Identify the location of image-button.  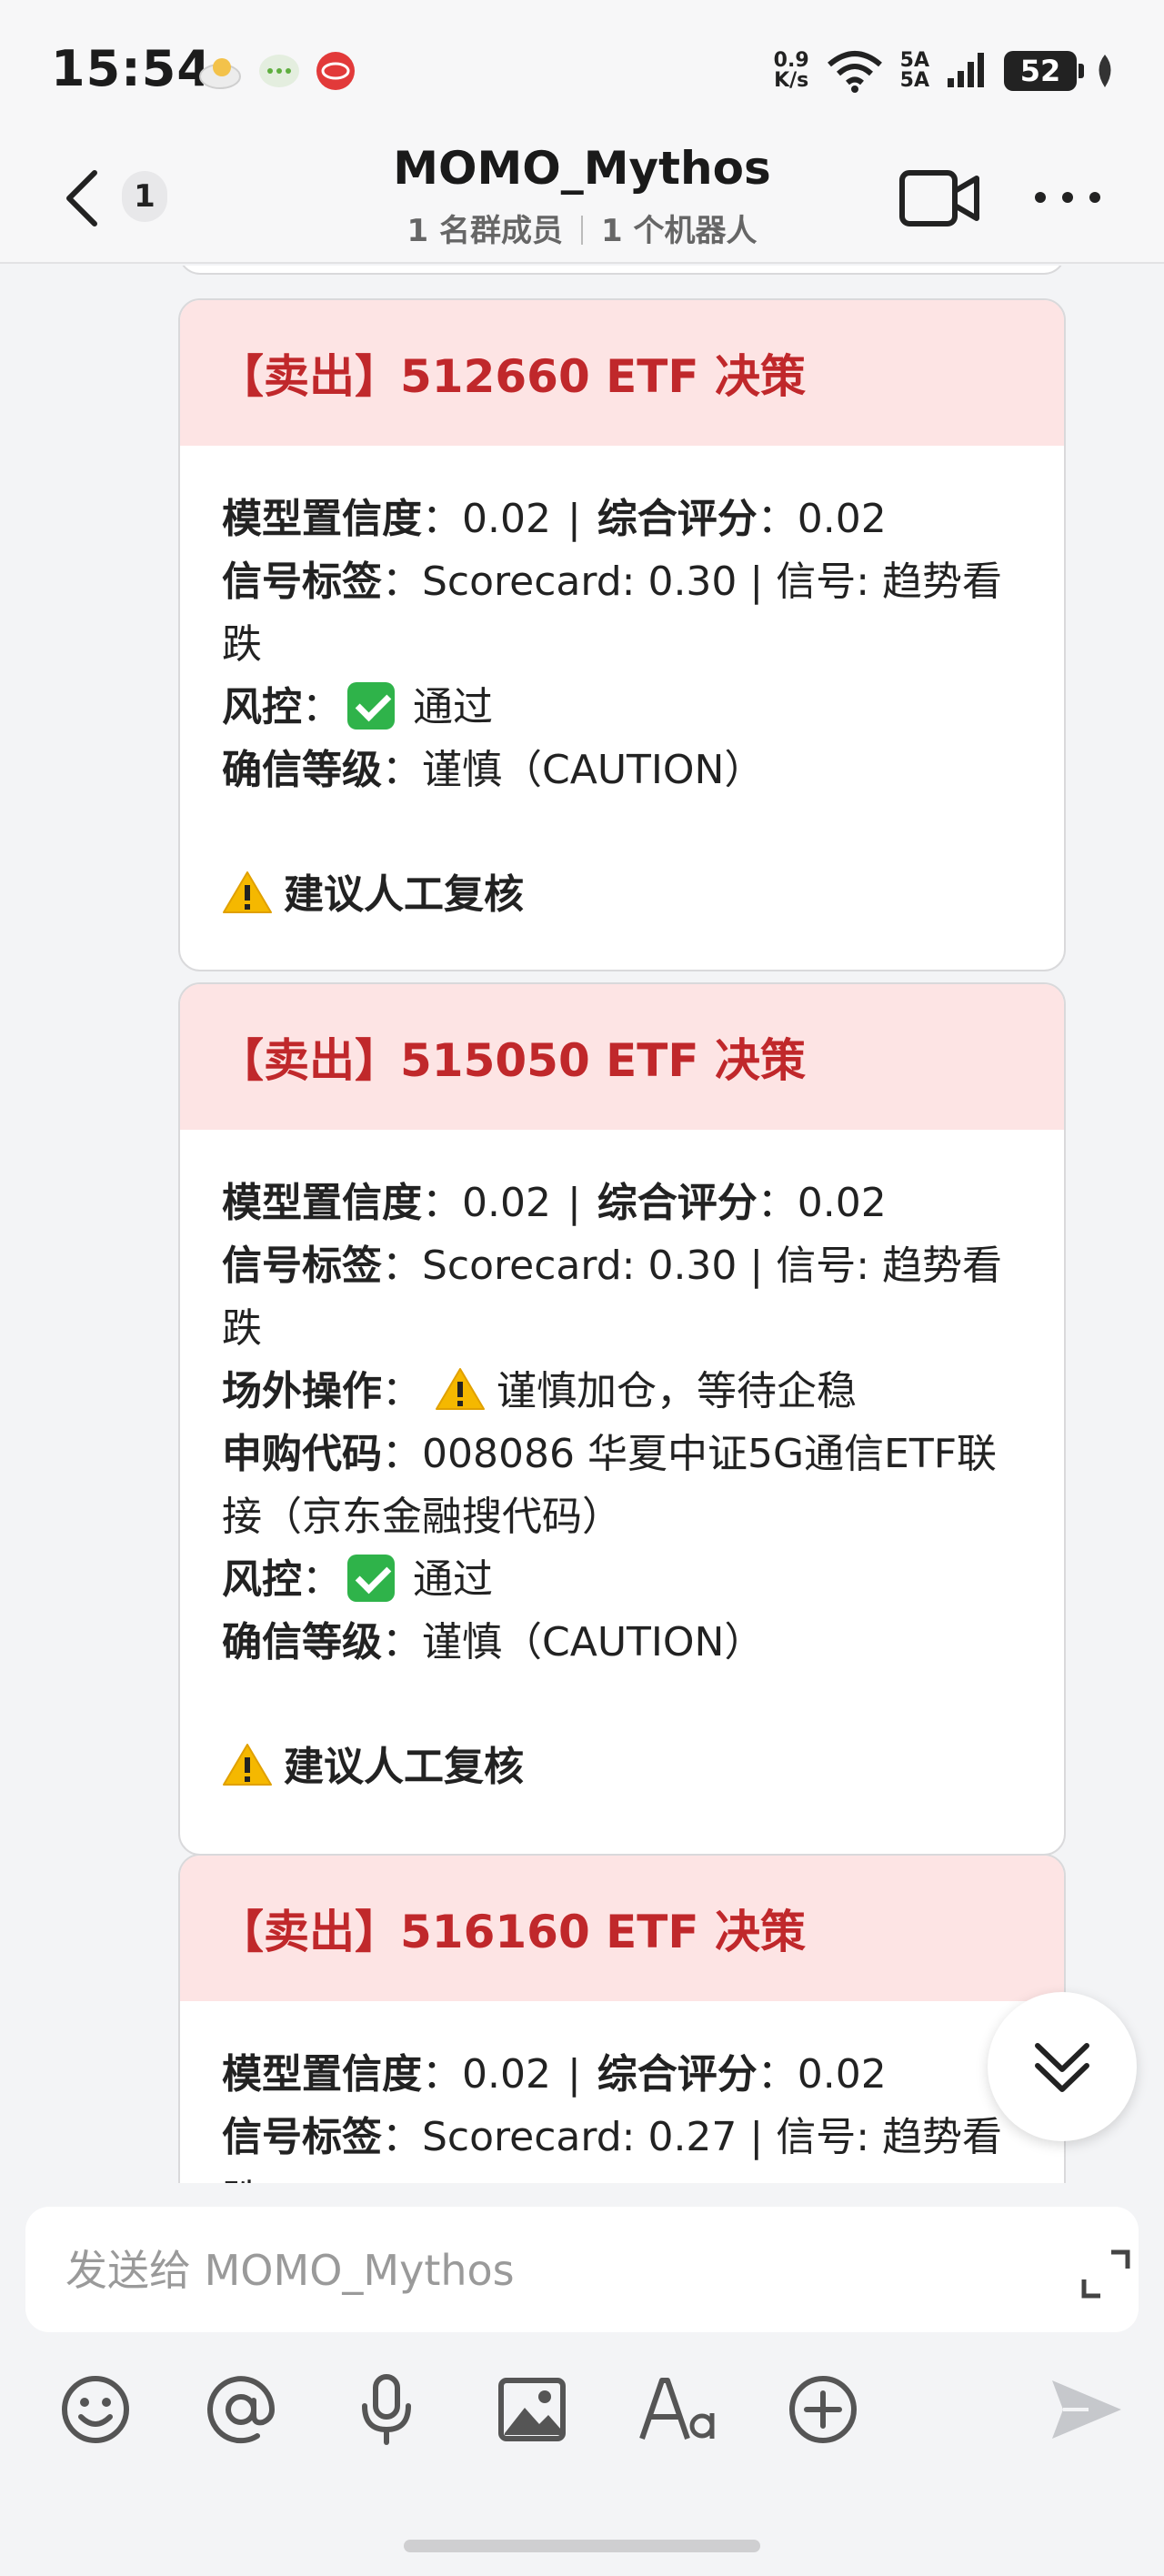
(532, 2409).